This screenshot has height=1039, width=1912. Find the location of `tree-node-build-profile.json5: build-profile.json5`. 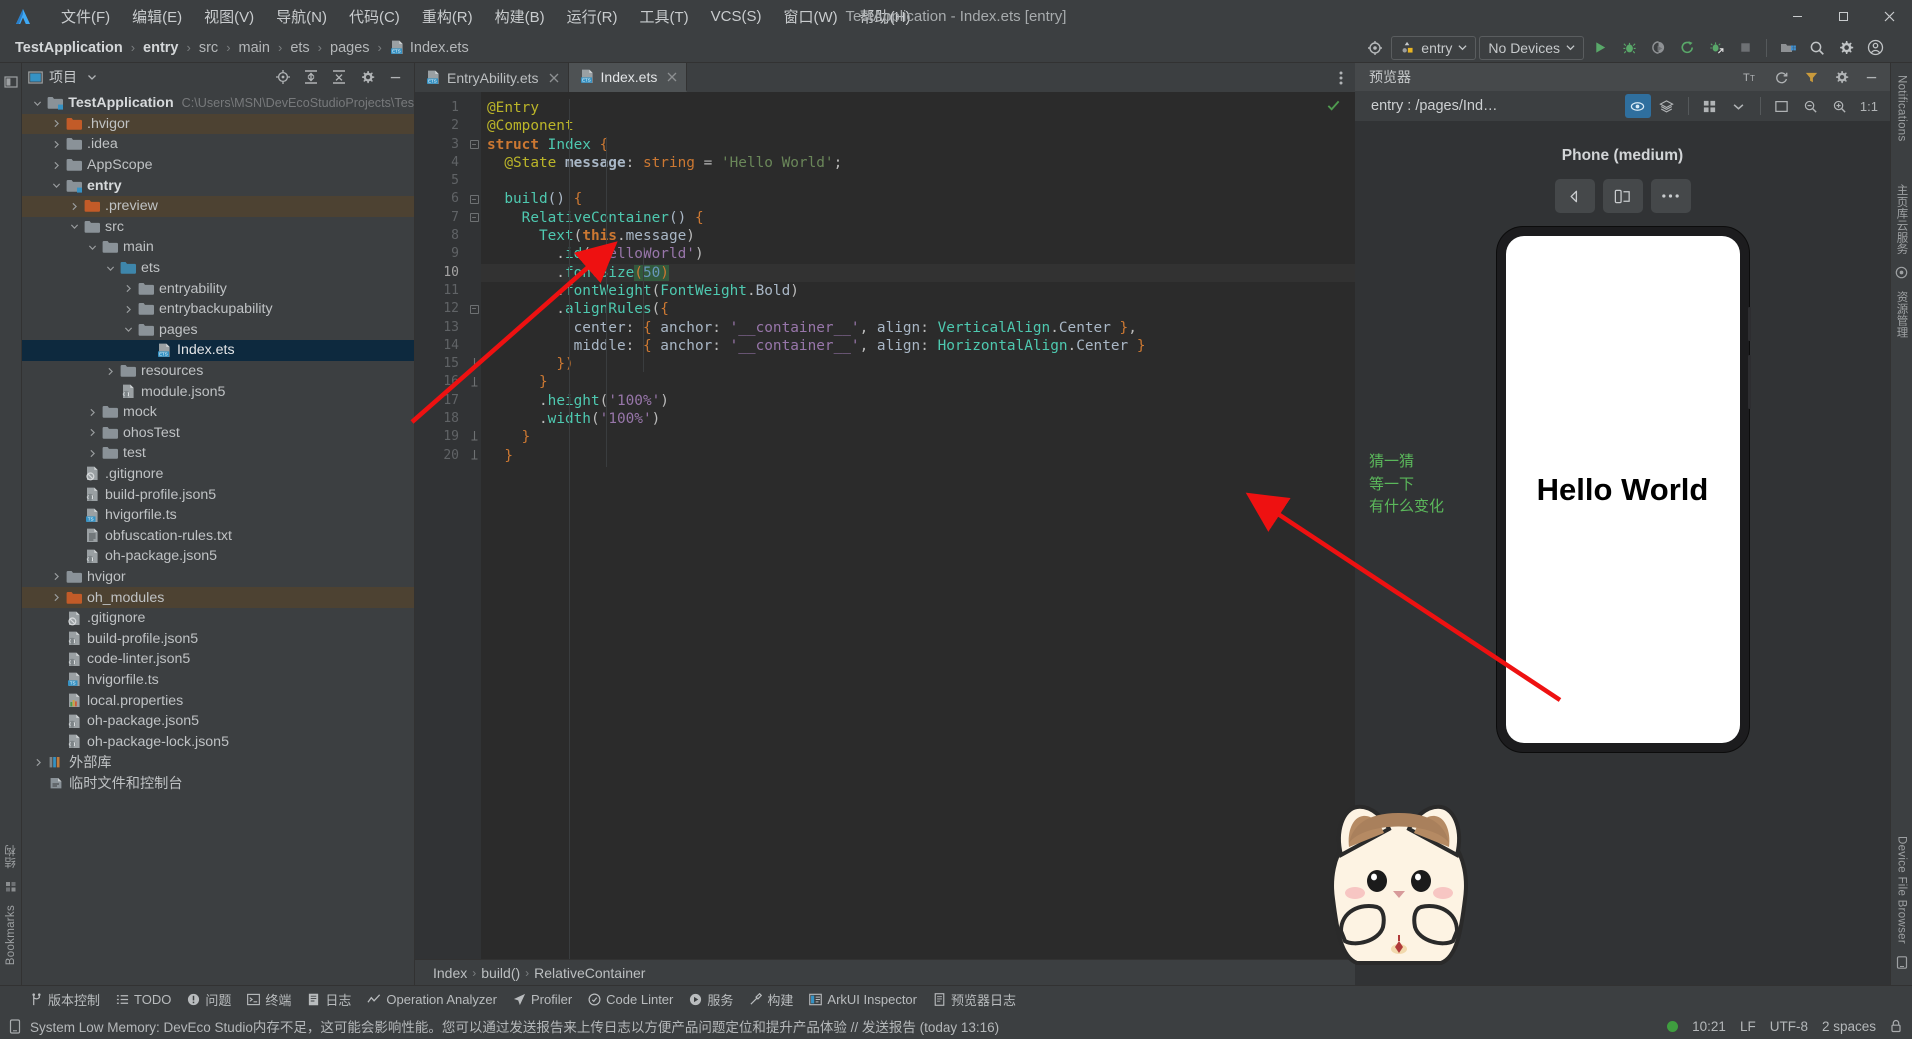

tree-node-build-profile.json5: build-profile.json5 is located at coordinates (218, 638).